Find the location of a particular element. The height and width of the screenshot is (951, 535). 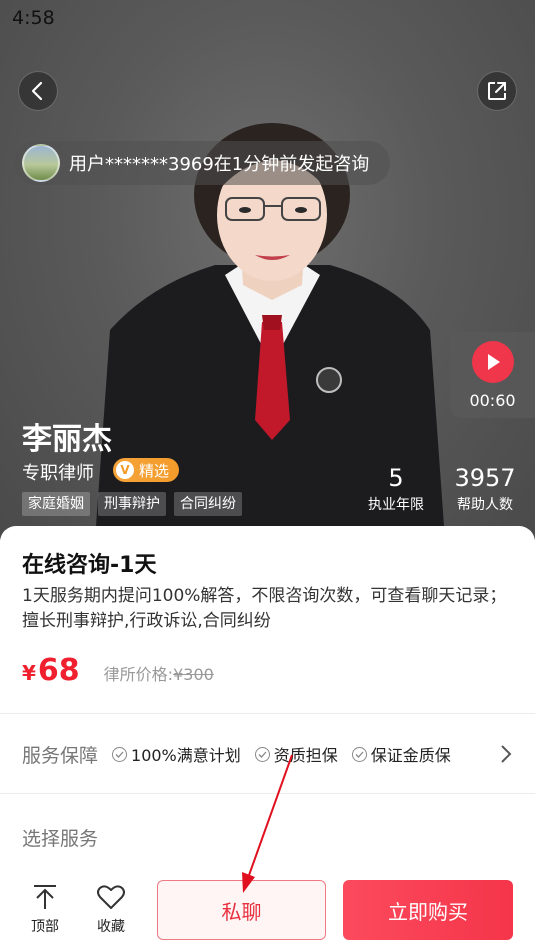

lawyer-title: 专职律师 is located at coordinates (58, 473).